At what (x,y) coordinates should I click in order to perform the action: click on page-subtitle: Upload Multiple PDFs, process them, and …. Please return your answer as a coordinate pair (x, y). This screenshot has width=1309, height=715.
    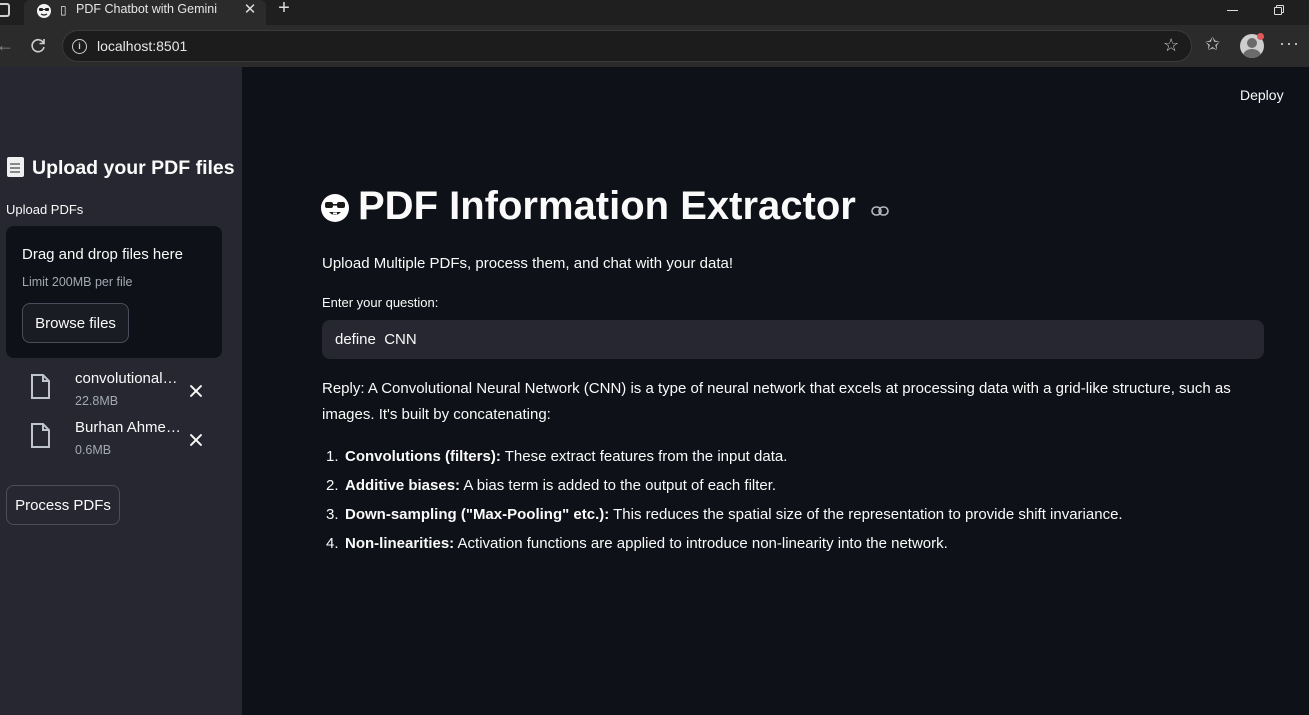
    Looking at the image, I should click on (528, 263).